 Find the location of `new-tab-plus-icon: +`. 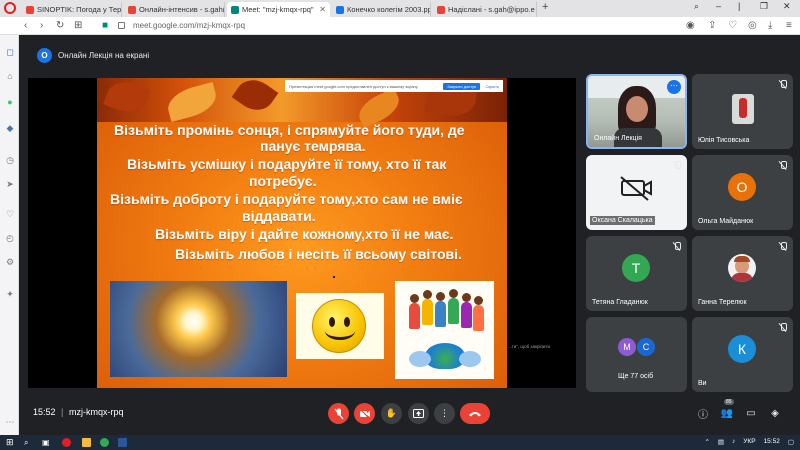

new-tab-plus-icon: + is located at coordinates (545, 7).